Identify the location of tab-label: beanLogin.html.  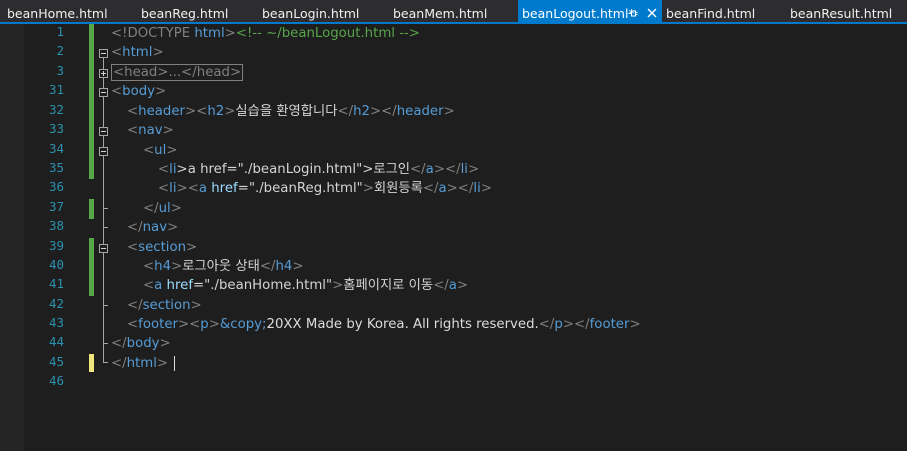
(311, 13).